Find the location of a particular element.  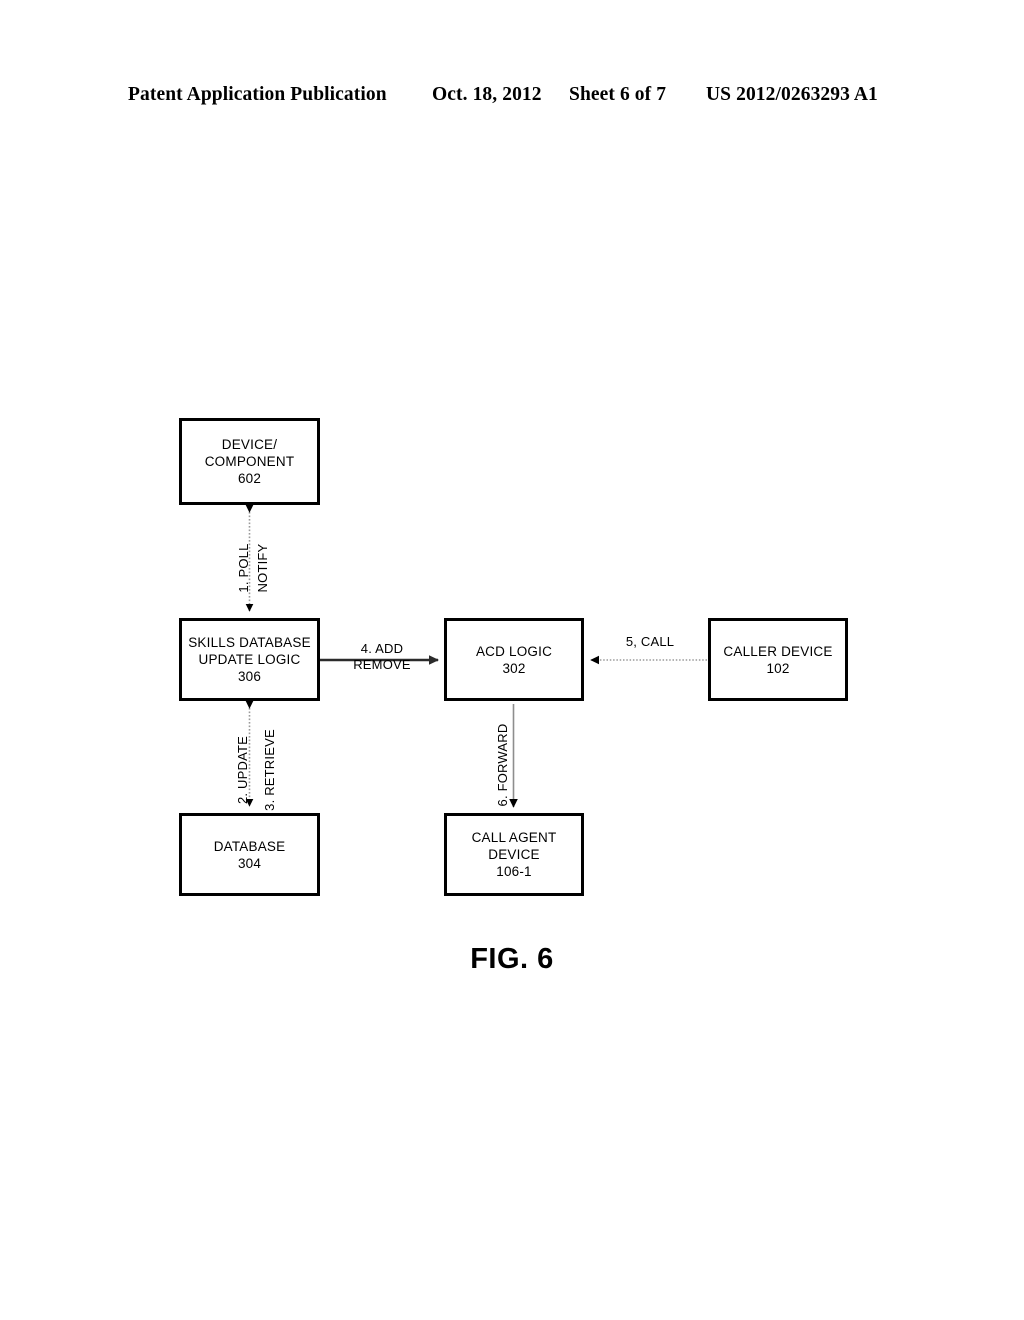

node-device-component: DEVICE/ COMPONENT 602 is located at coordinates (249, 461).